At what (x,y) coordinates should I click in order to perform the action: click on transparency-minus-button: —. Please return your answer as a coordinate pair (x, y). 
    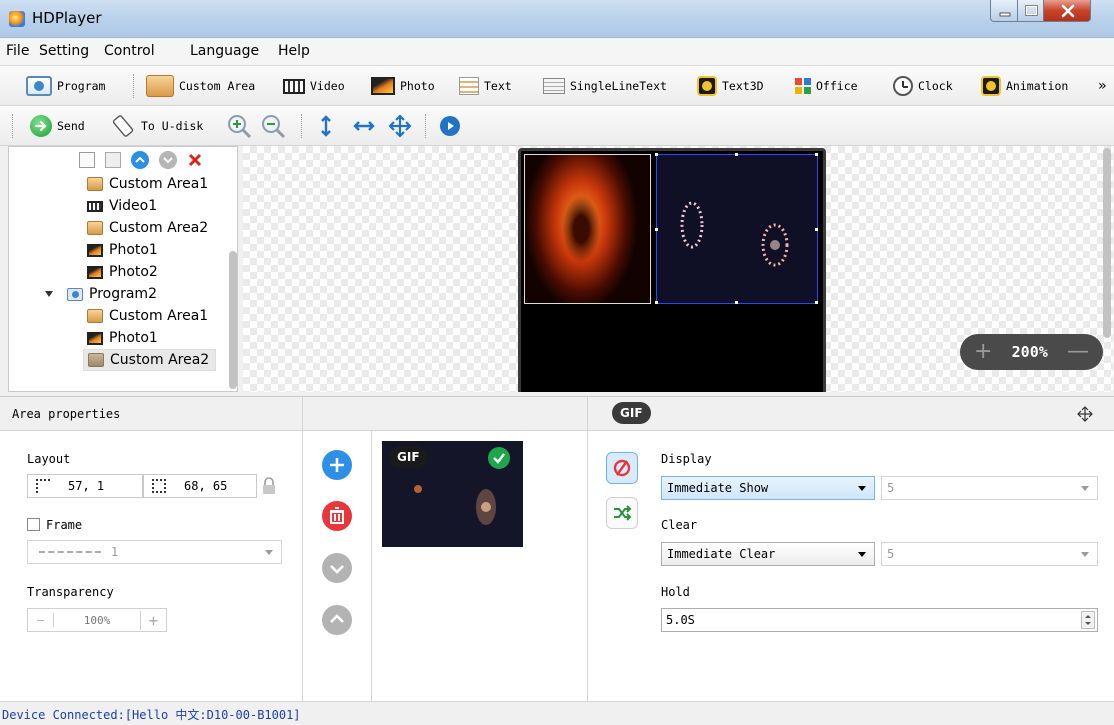
    Looking at the image, I should click on (41, 620).